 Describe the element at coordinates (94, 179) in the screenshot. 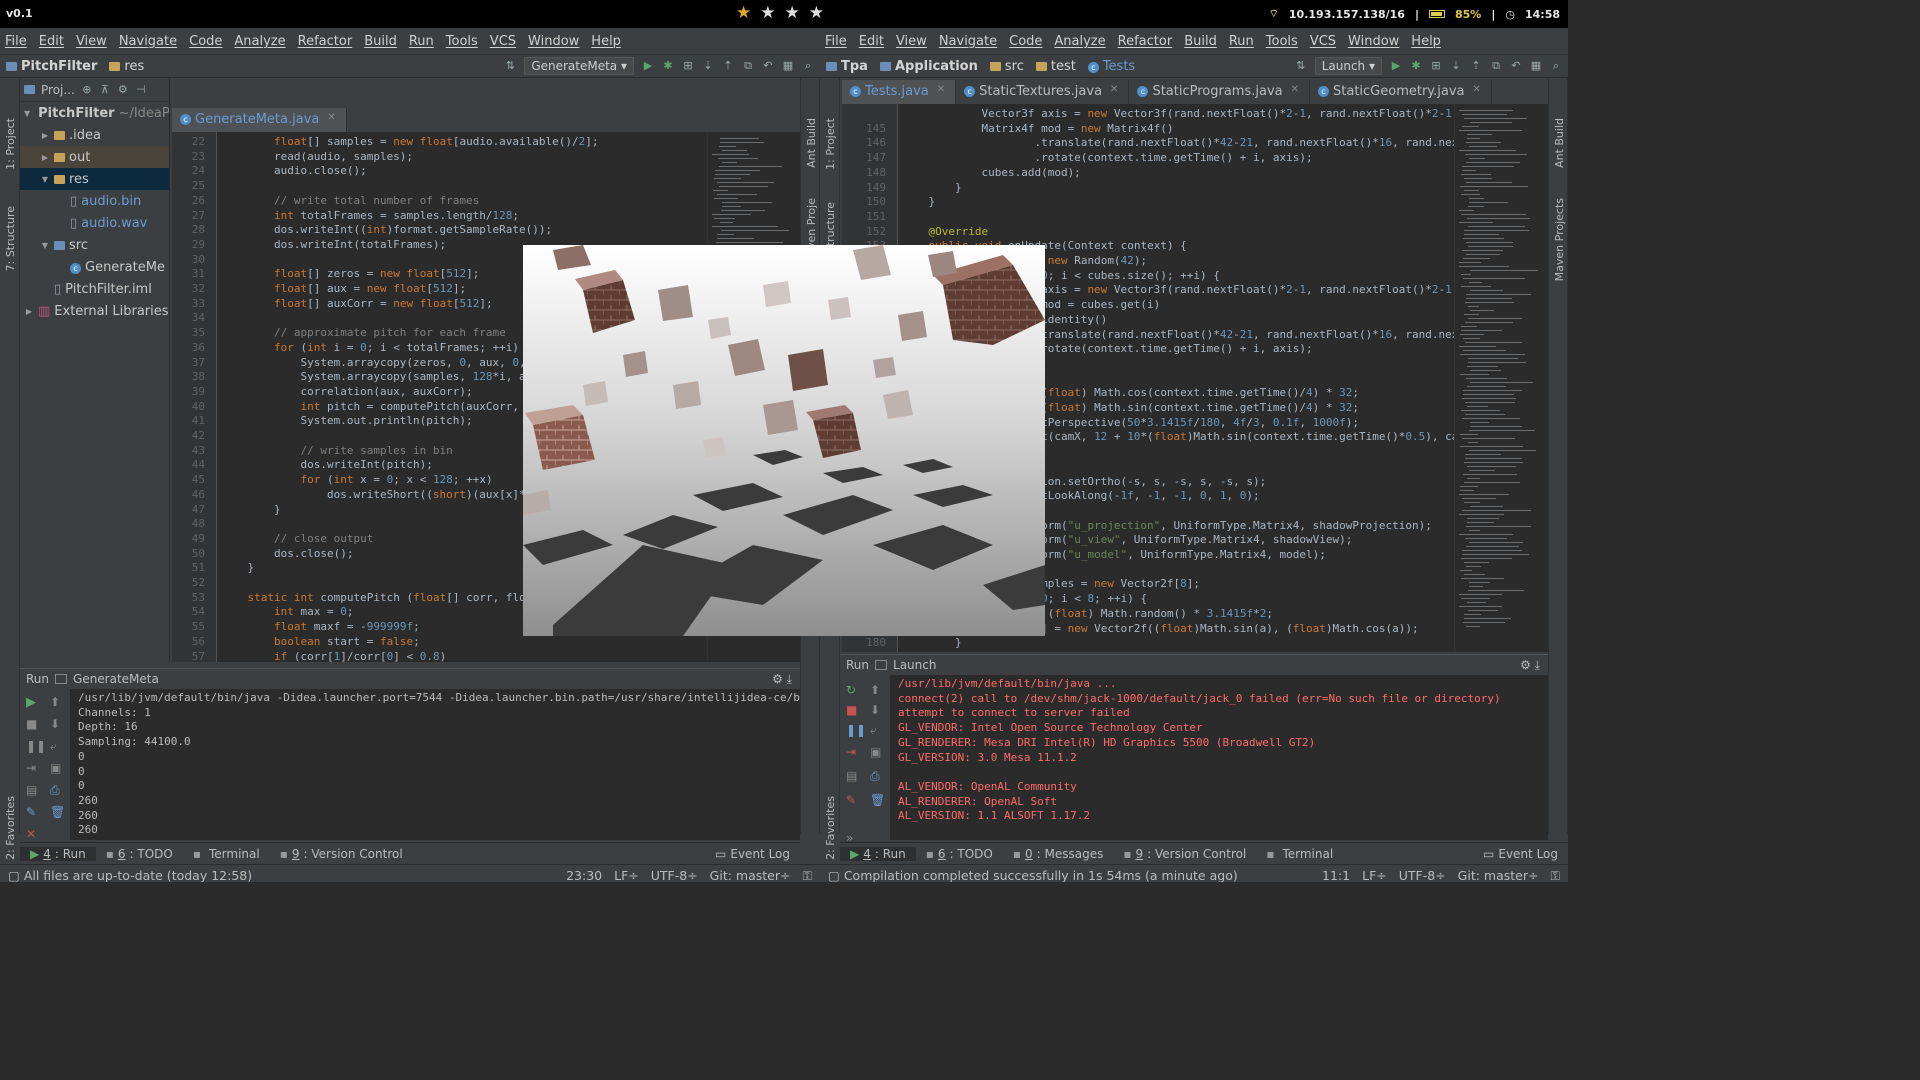

I see `tree-item: ▼ res` at that location.